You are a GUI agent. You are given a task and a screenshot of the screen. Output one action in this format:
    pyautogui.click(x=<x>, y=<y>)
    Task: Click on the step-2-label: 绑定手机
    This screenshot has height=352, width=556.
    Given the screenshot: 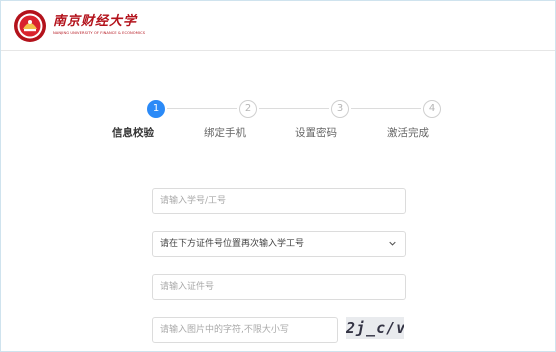 What is the action you would take?
    pyautogui.click(x=225, y=133)
    